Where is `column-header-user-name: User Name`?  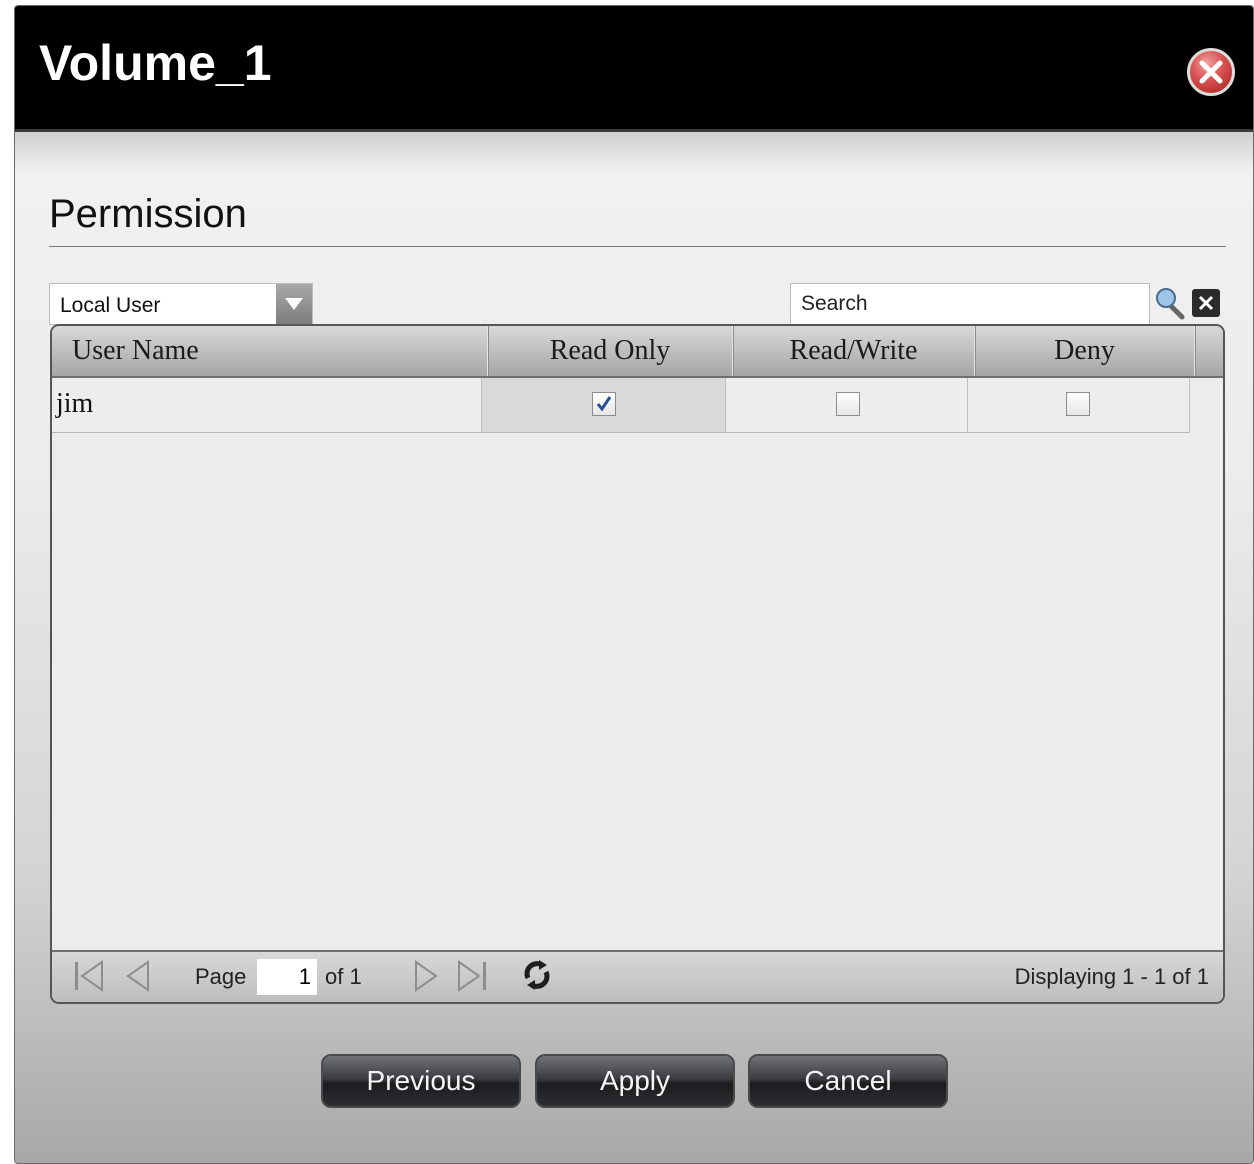
column-header-user-name: User Name is located at coordinates (270, 351).